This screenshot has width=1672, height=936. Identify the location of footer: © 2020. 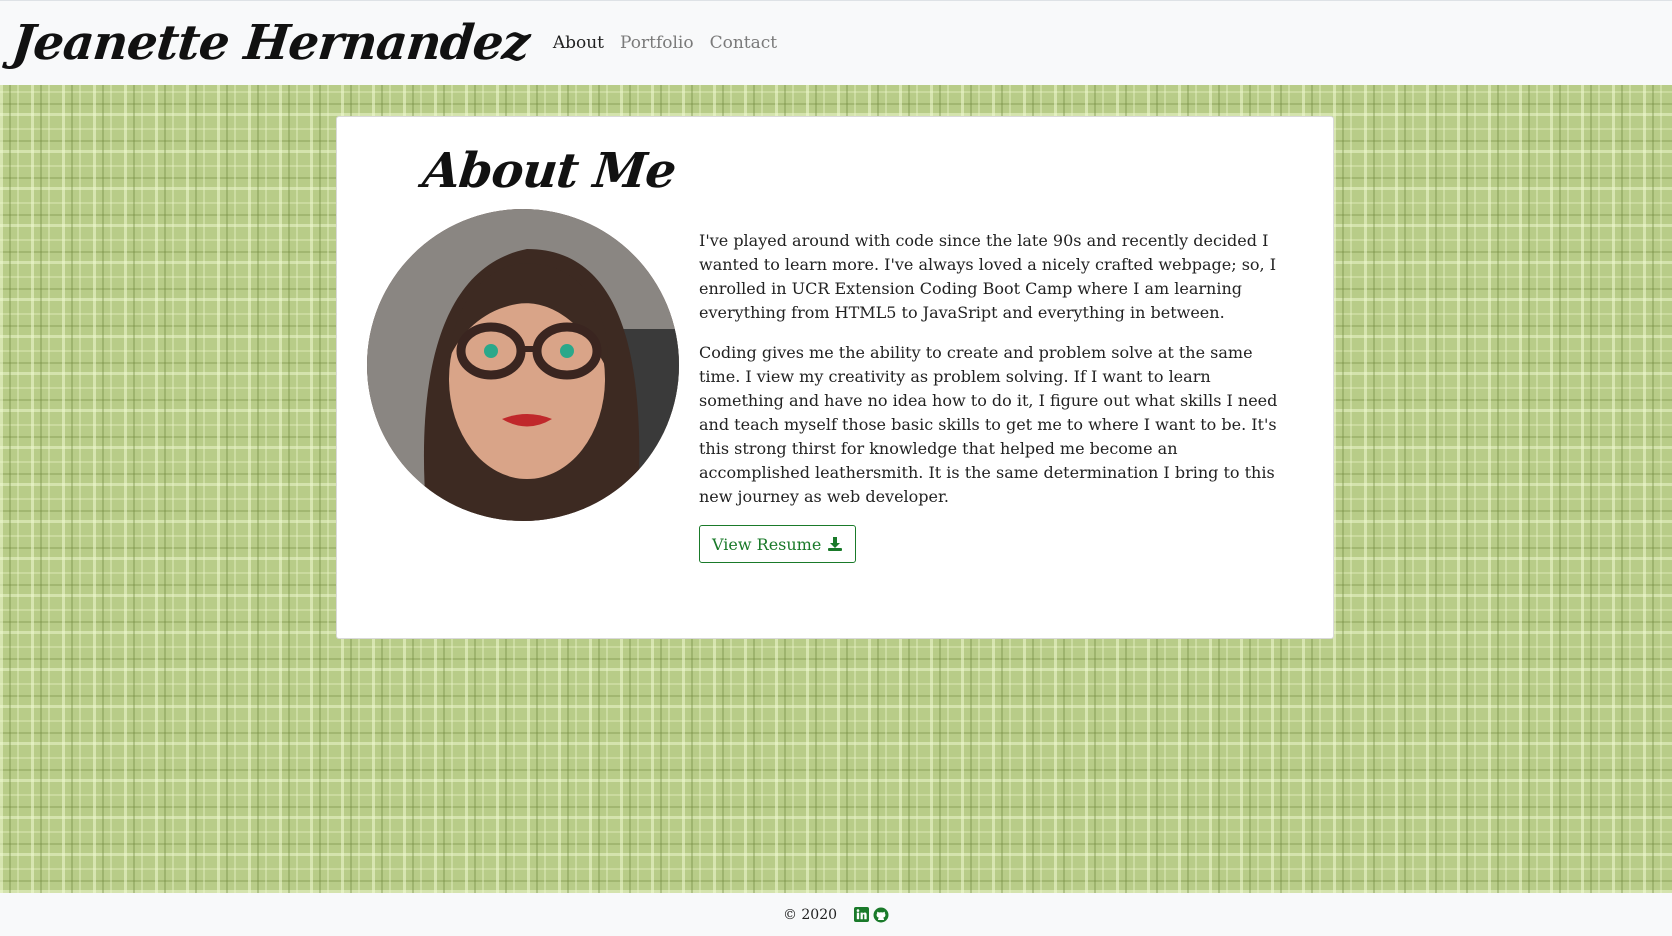
(836, 914).